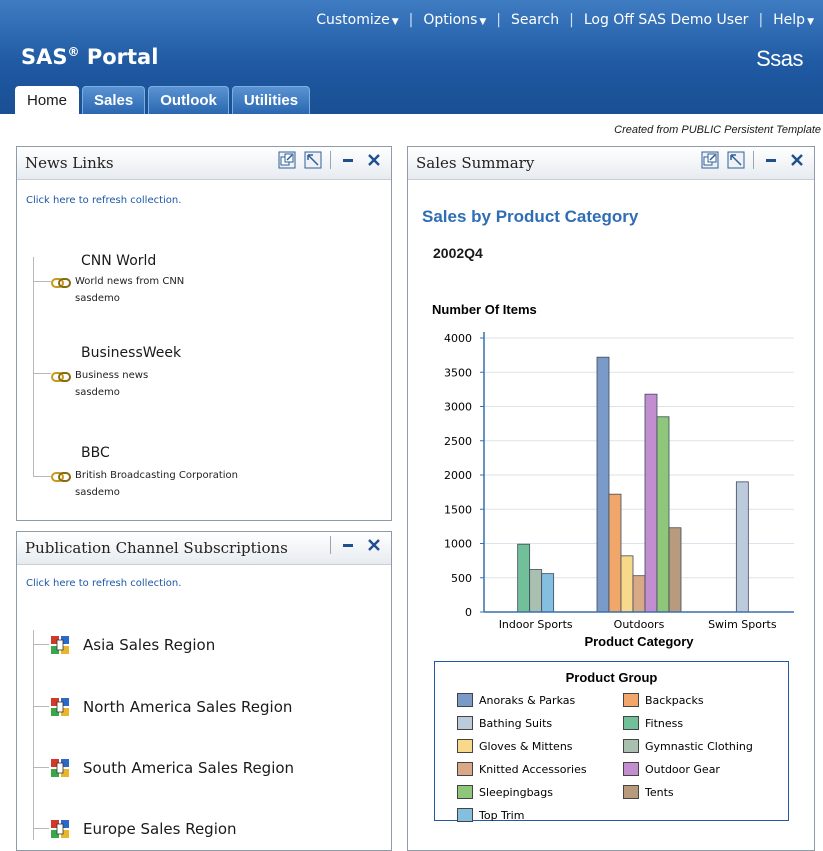 The image size is (823, 851). I want to click on legend-item: Sleepingbags, so click(505, 792).